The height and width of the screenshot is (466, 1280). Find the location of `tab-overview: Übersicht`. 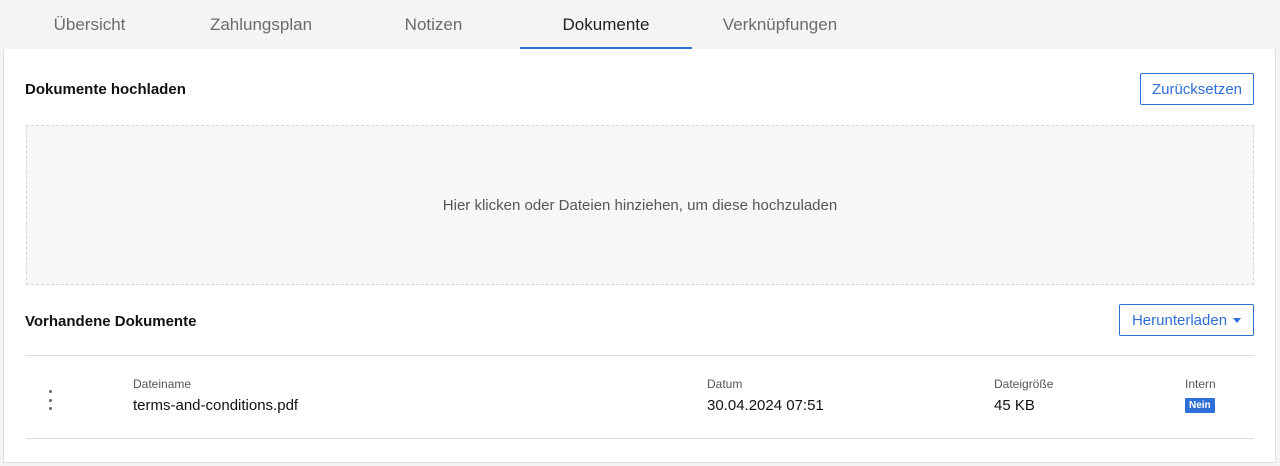

tab-overview: Übersicht is located at coordinates (89, 24).